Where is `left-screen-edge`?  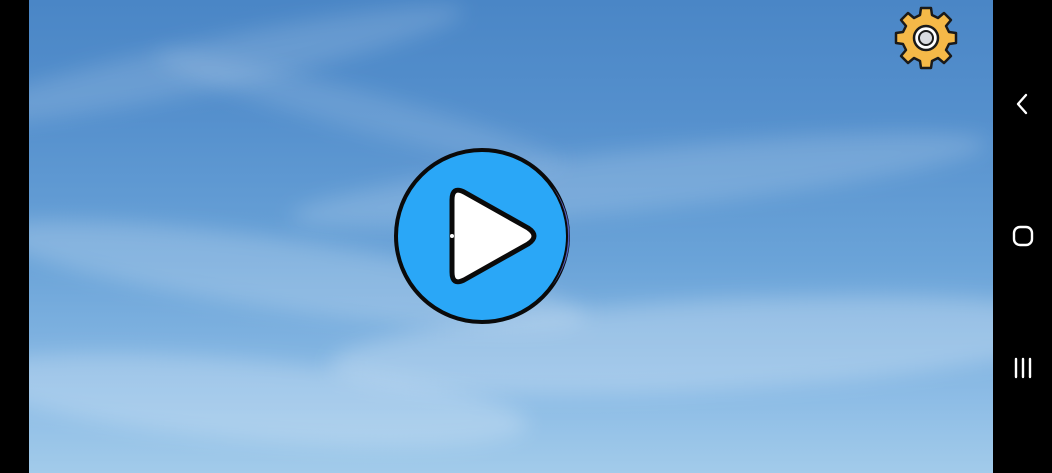
left-screen-edge is located at coordinates (14, 236).